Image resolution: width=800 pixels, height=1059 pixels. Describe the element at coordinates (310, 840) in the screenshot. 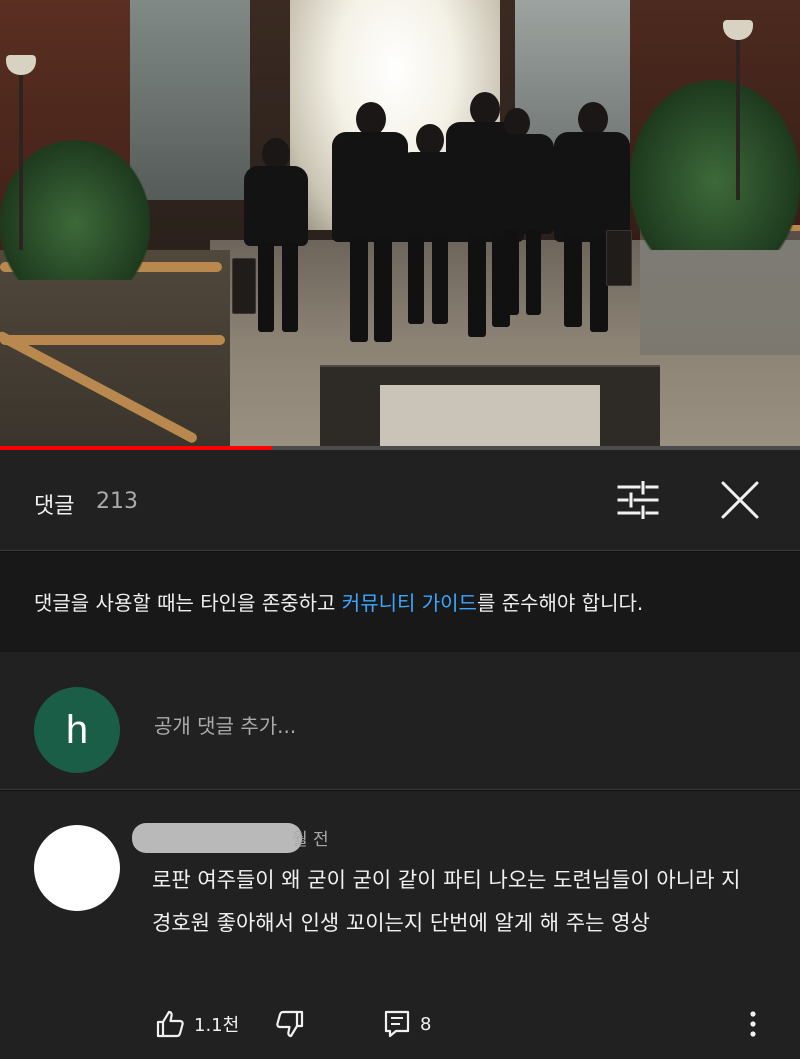

I see `comment-timestamp: 월 전` at that location.